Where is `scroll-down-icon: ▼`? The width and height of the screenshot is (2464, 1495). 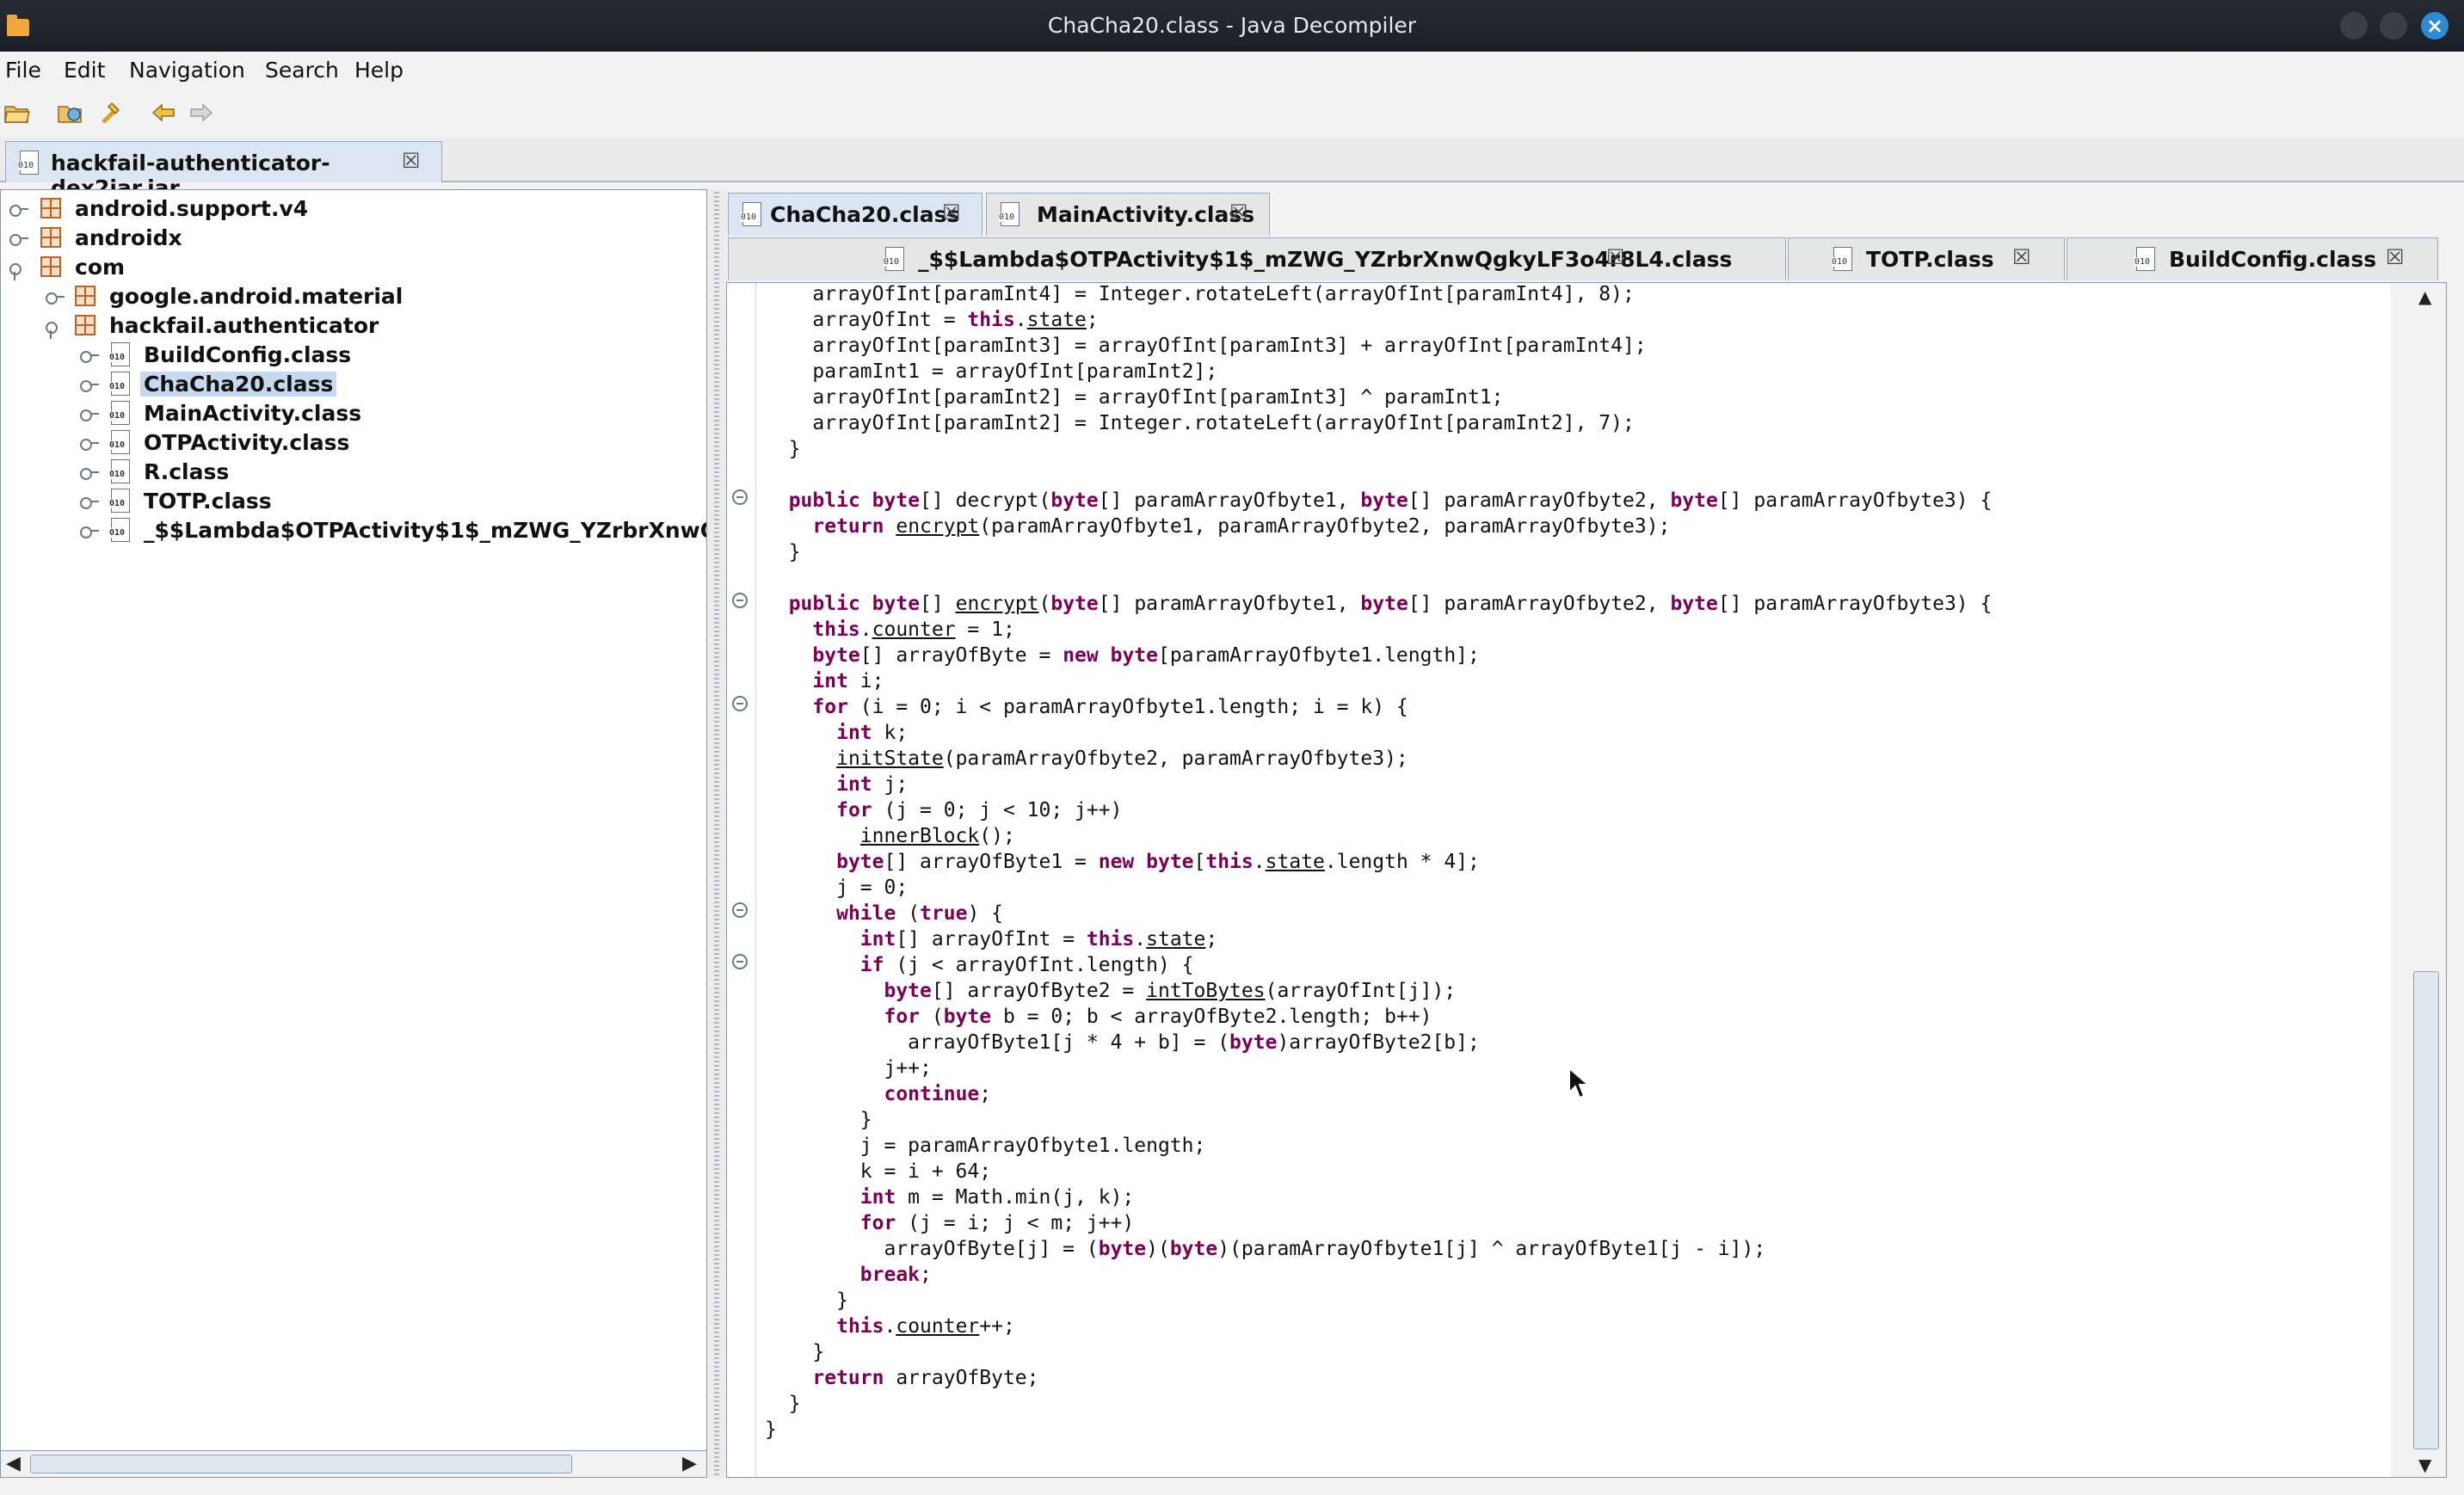 scroll-down-icon: ▼ is located at coordinates (2424, 1465).